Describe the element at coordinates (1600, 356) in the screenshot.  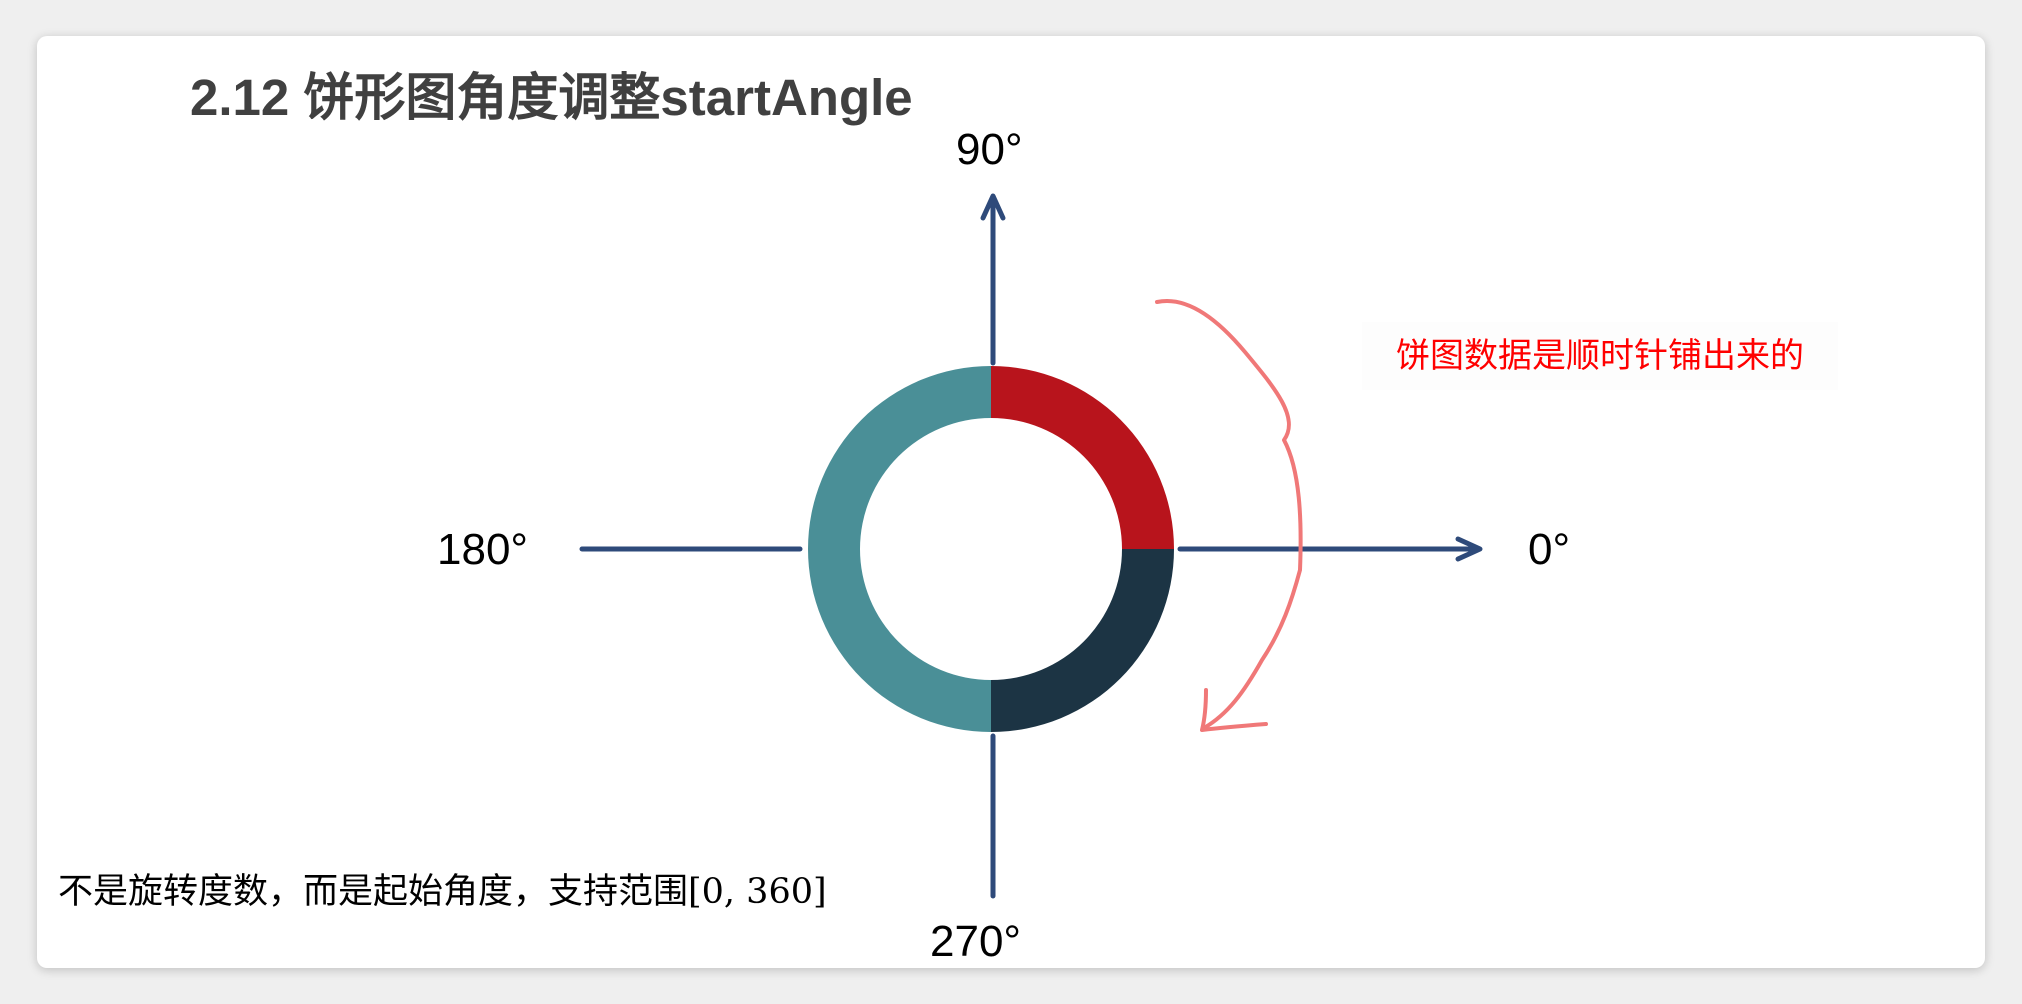
I see `clockwise-note: 饼图数据是顺时针铺出来的` at that location.